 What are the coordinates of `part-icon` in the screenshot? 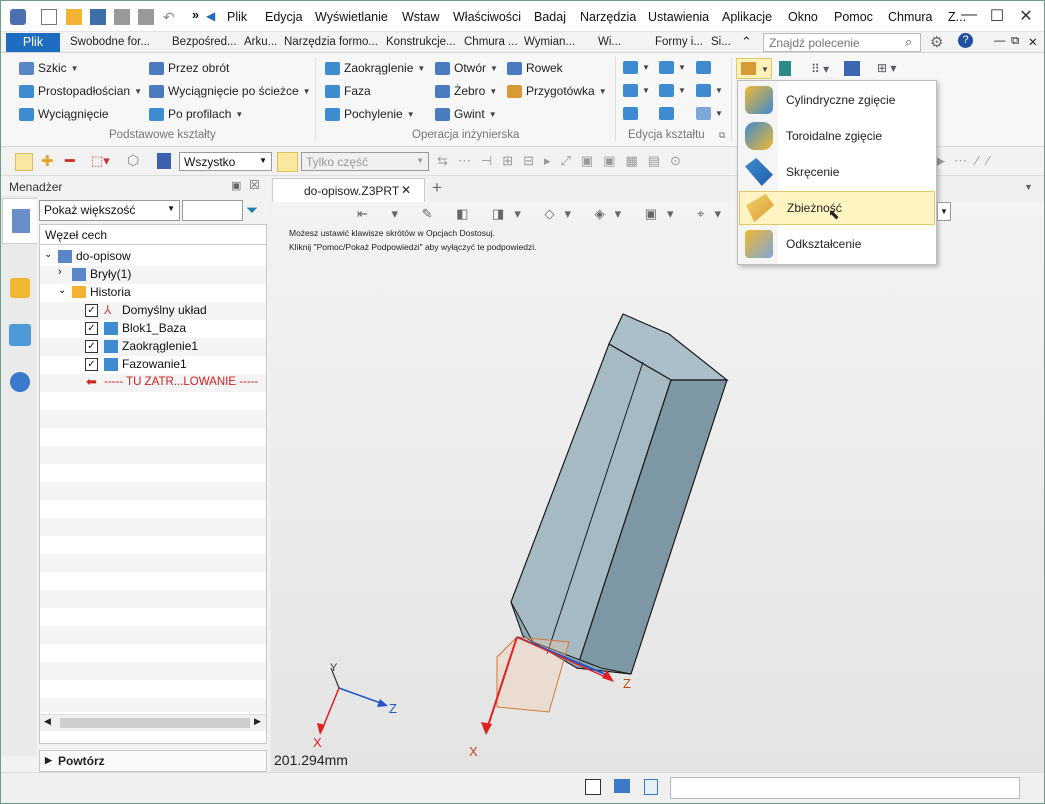 It's located at (20, 288).